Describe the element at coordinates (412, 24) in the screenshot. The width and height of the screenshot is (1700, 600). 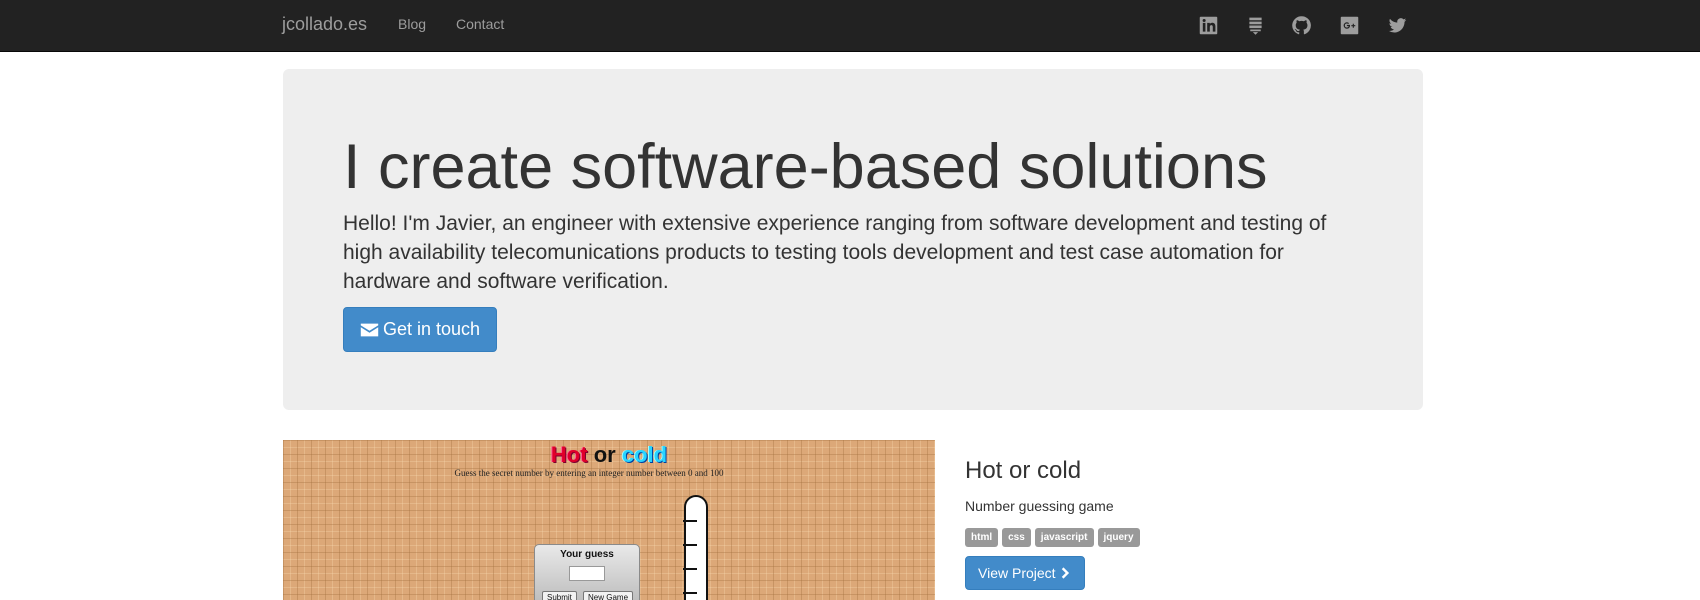
I see `nav-link-blog: Blog` at that location.